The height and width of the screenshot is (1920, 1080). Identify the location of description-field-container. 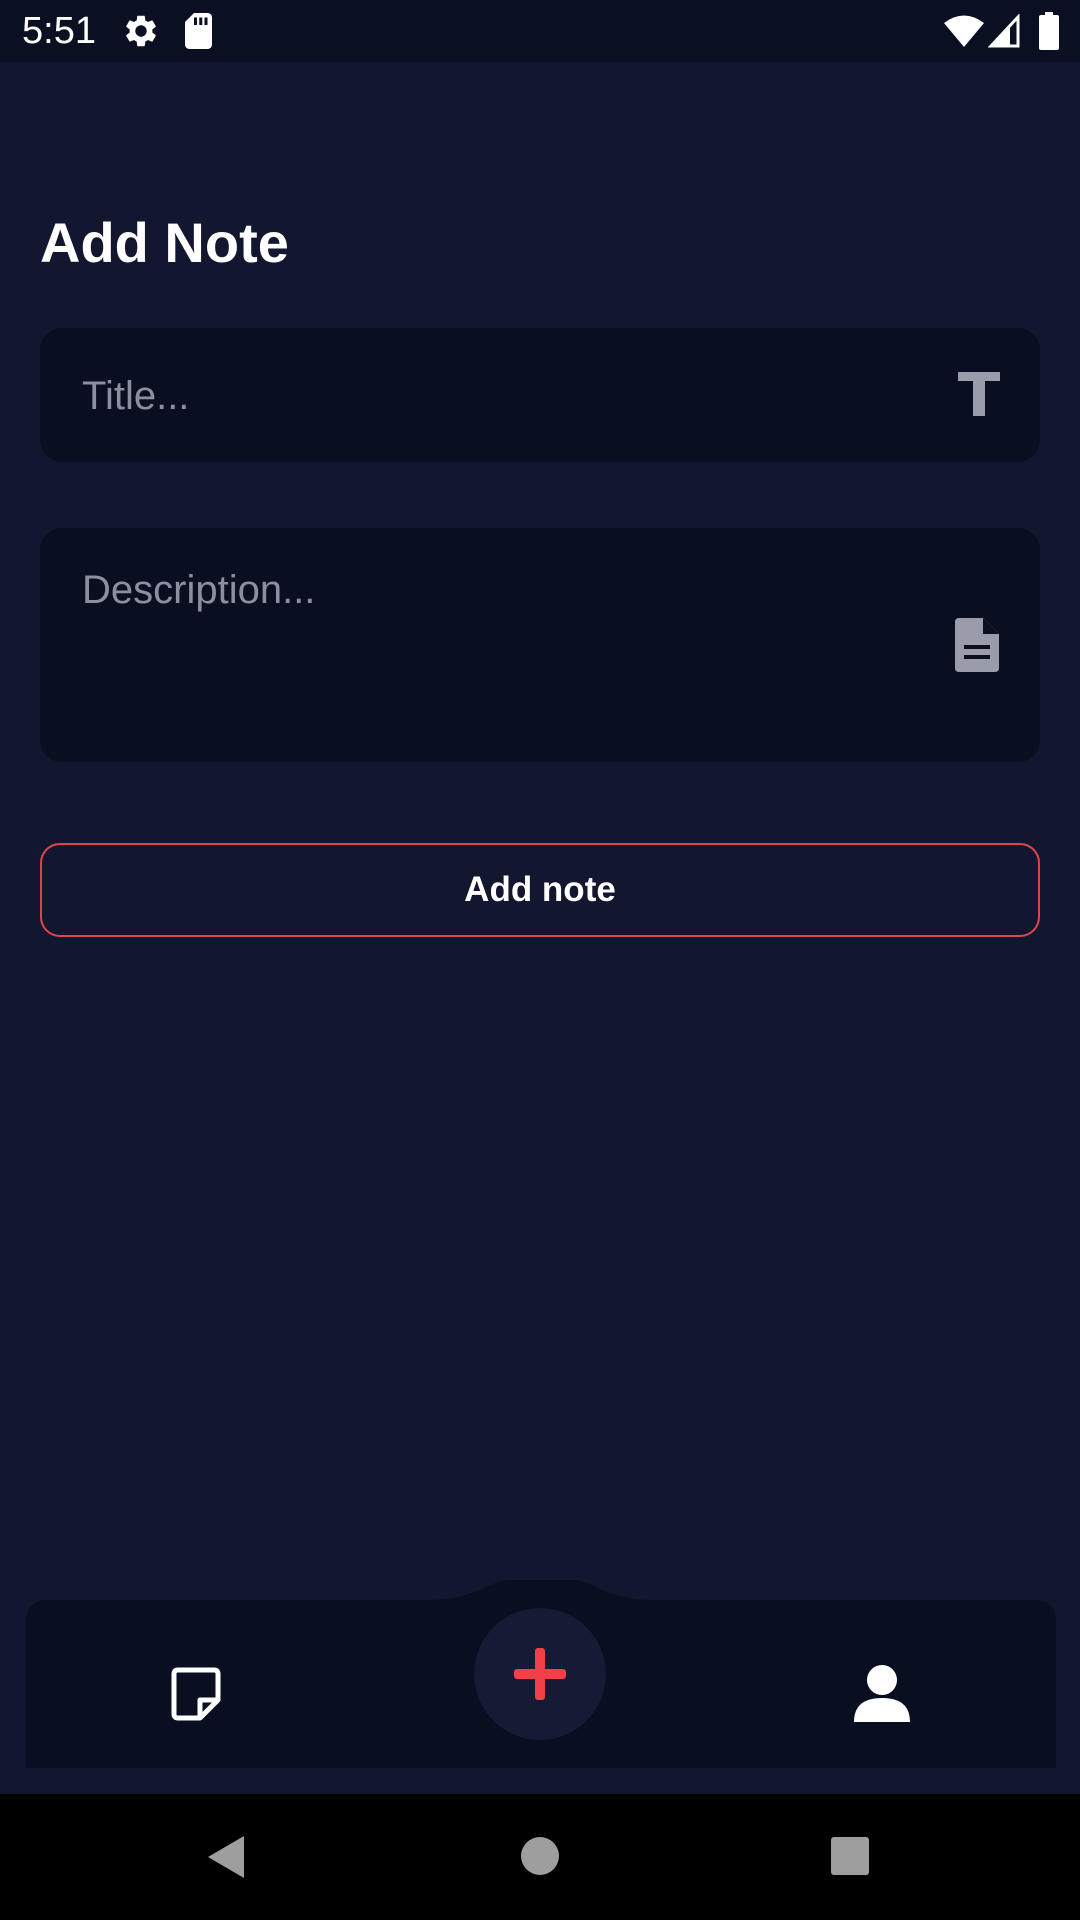
(540, 645).